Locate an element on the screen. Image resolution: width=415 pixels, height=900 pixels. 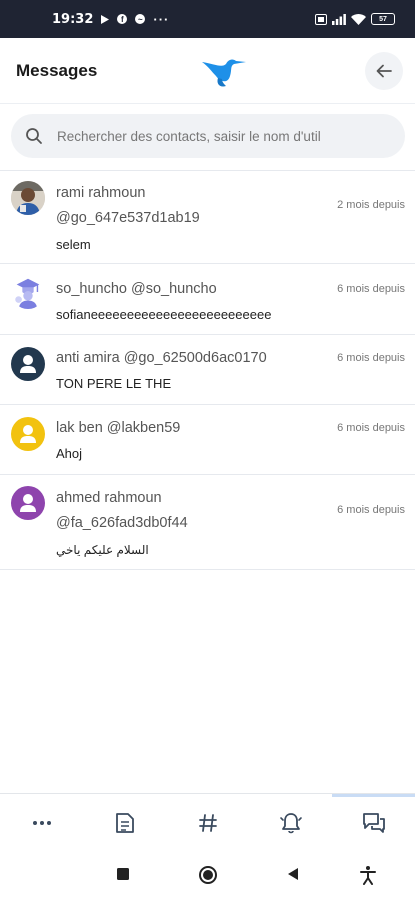
contact-name-handle: so_huncho @so_huncho is located at coordinates (136, 289).